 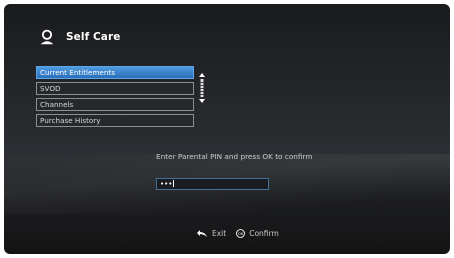 What do you see at coordinates (202, 101) in the screenshot?
I see `scroll-down-arrow-icon` at bounding box center [202, 101].